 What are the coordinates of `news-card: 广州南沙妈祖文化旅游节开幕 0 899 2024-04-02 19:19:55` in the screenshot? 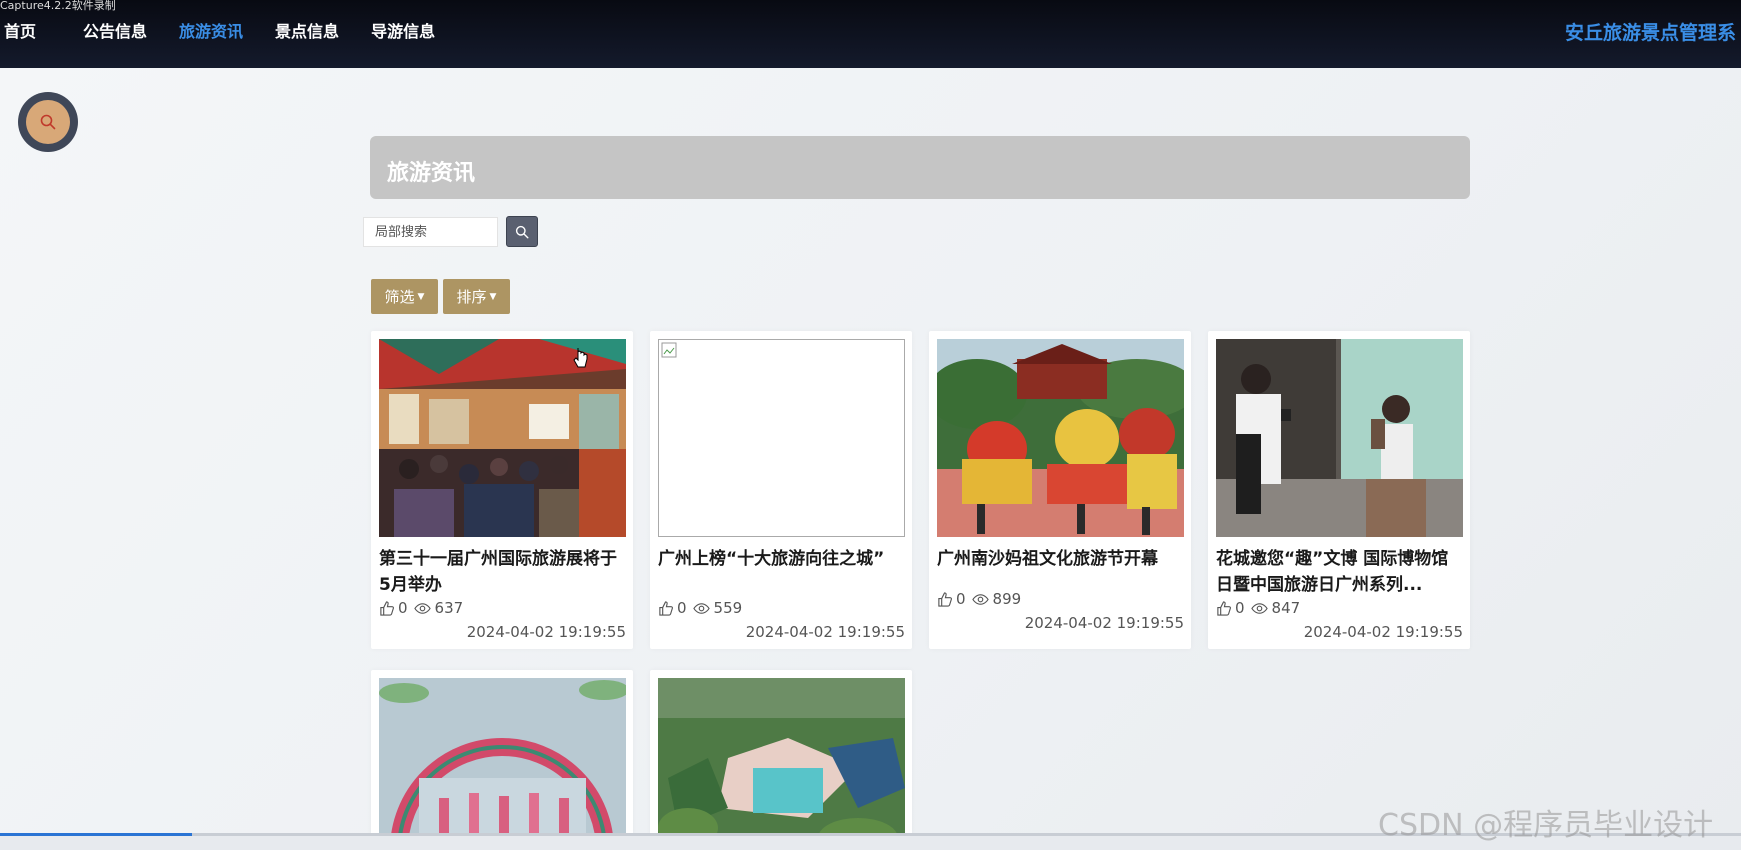 It's located at (1060, 490).